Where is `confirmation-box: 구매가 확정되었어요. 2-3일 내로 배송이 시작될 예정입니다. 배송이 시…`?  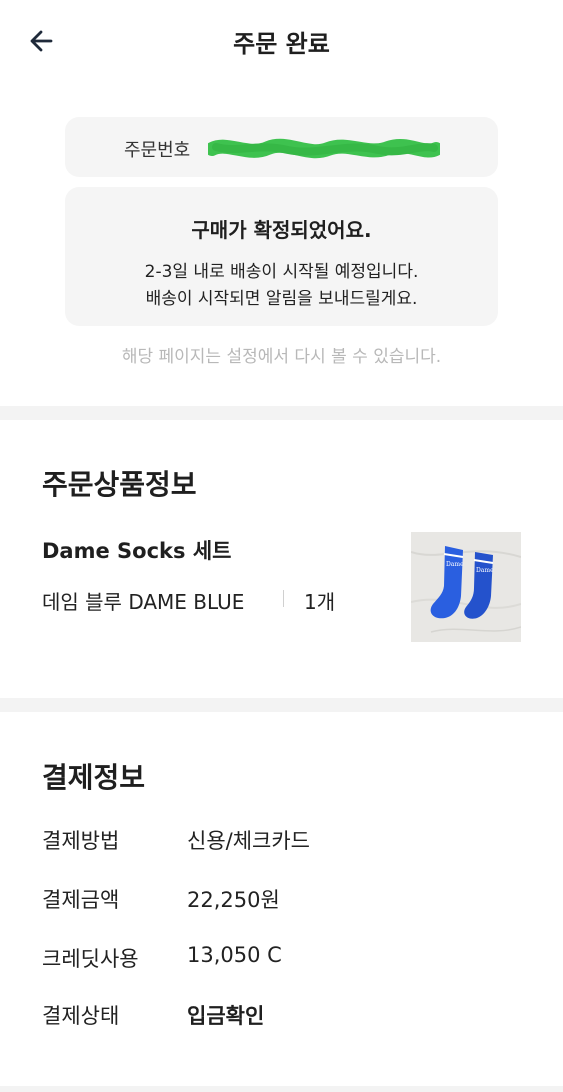
confirmation-box: 구매가 확정되었어요. 2-3일 내로 배송이 시작될 예정입니다. 배송이 시… is located at coordinates (281, 256).